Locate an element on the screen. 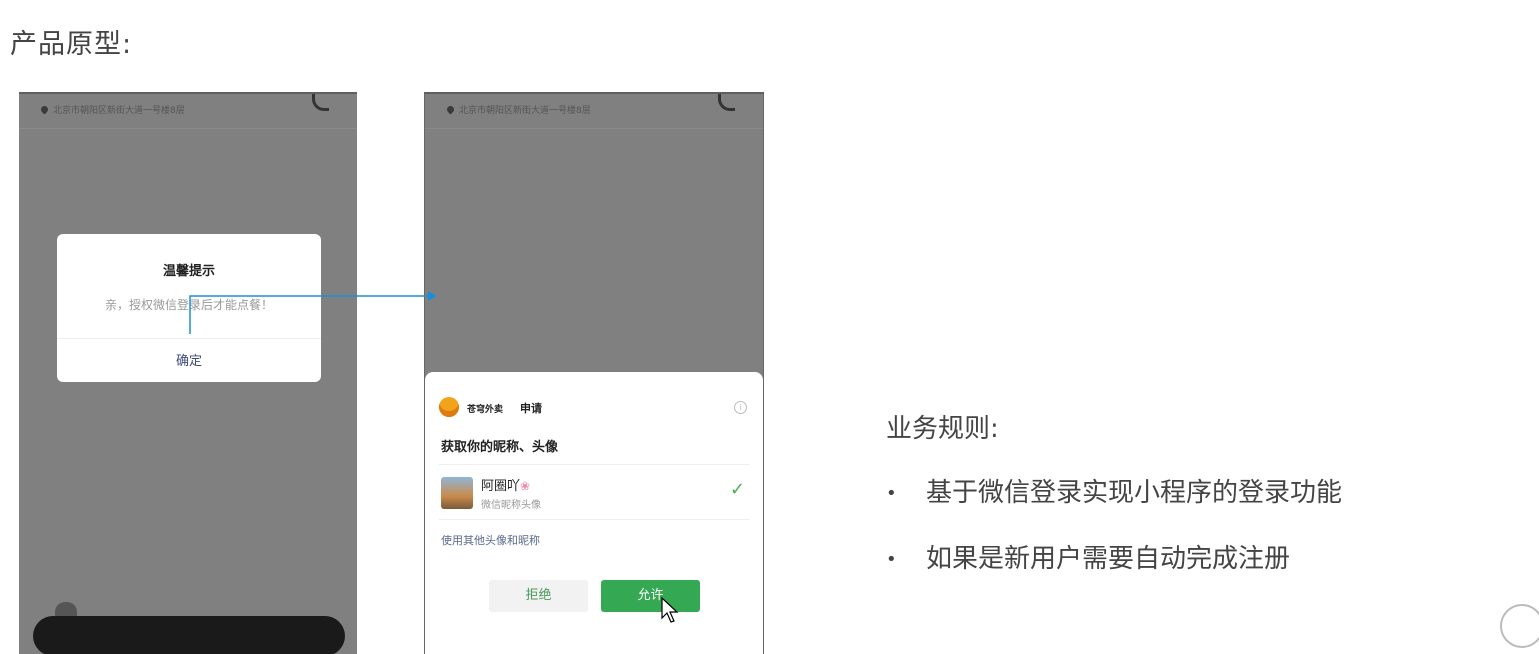 This screenshot has width=1539, height=654. app-name: 苍穹外卖 is located at coordinates (485, 410).